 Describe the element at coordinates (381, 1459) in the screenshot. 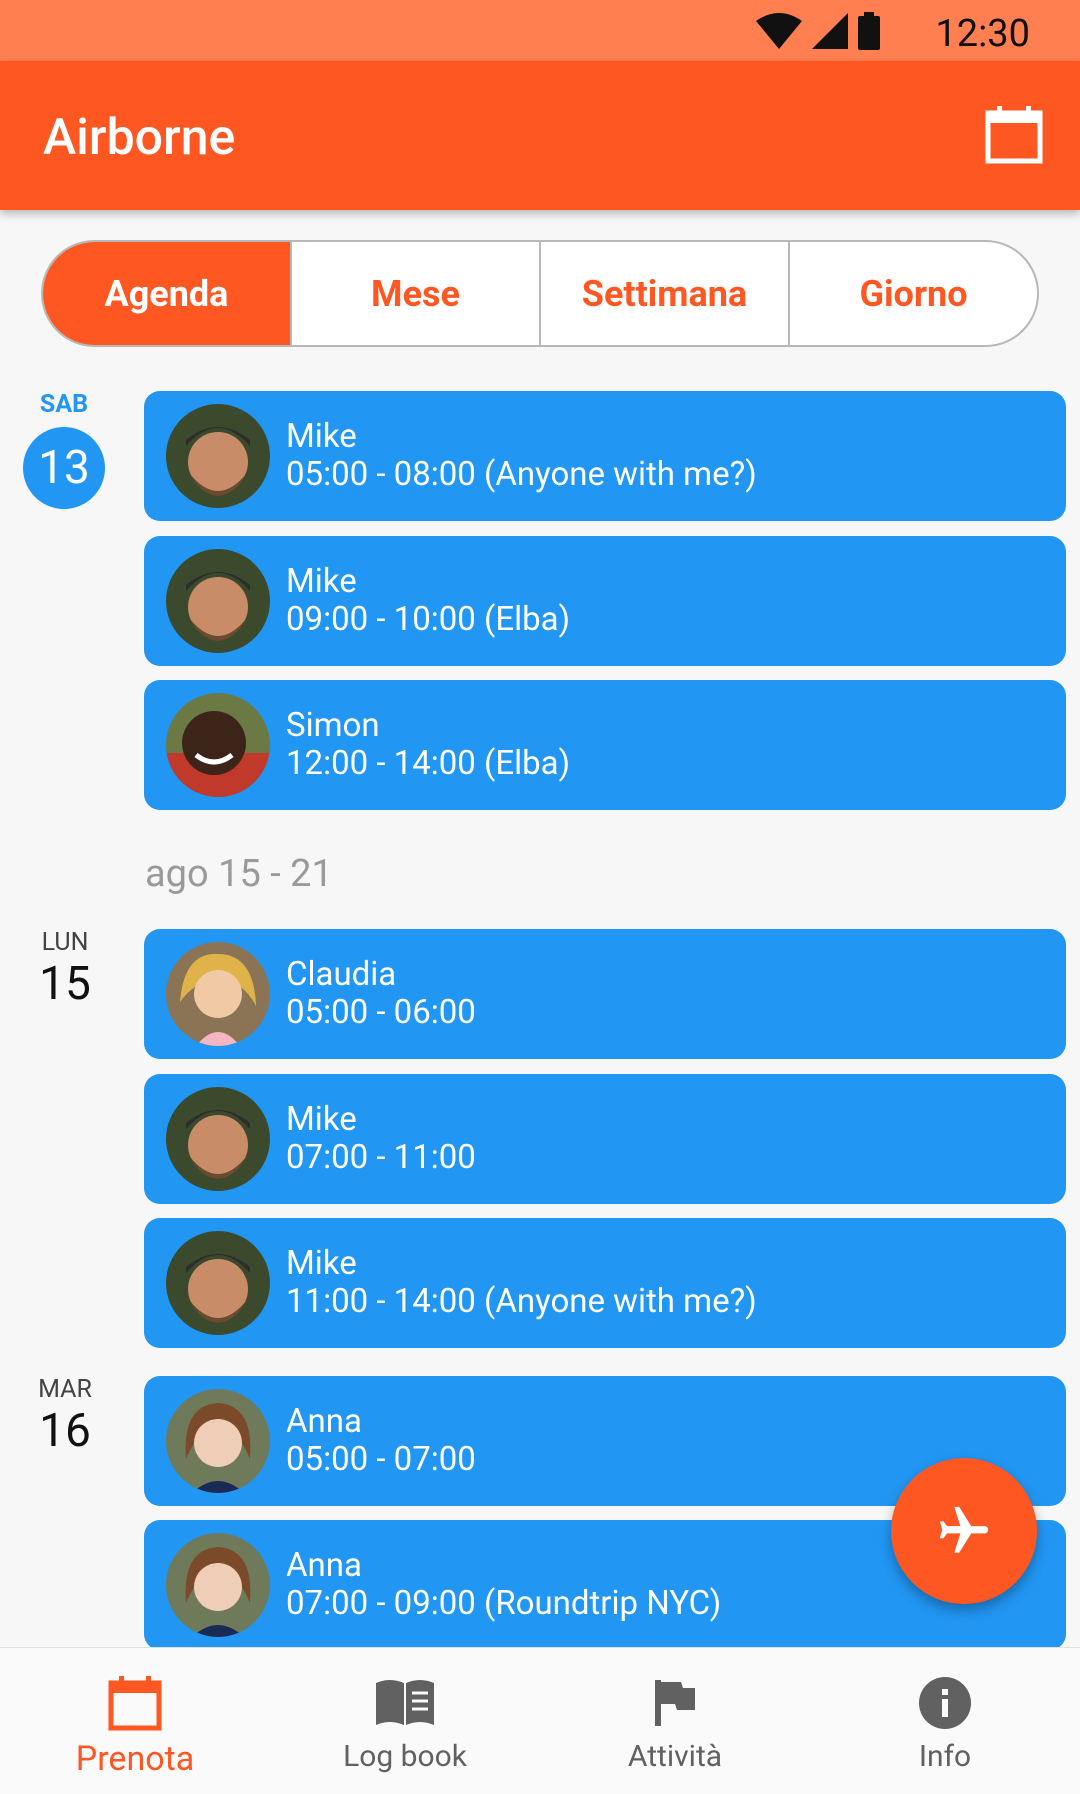

I see `event-time: 05:00 - 07:00` at that location.